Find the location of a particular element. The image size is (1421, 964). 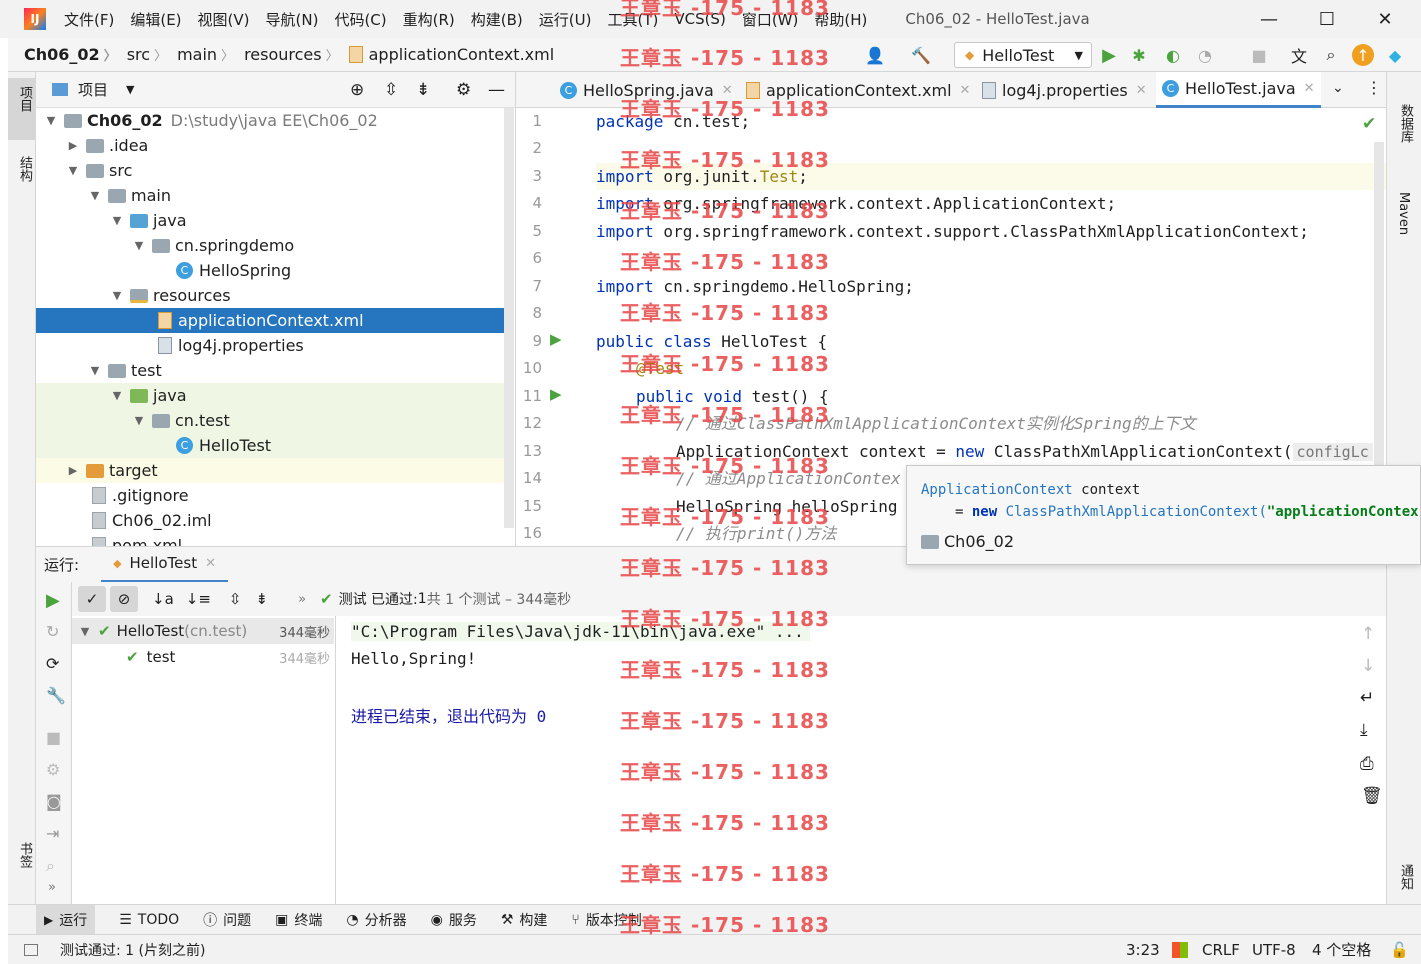

tree-item-src: ▼ src is located at coordinates (271, 170).